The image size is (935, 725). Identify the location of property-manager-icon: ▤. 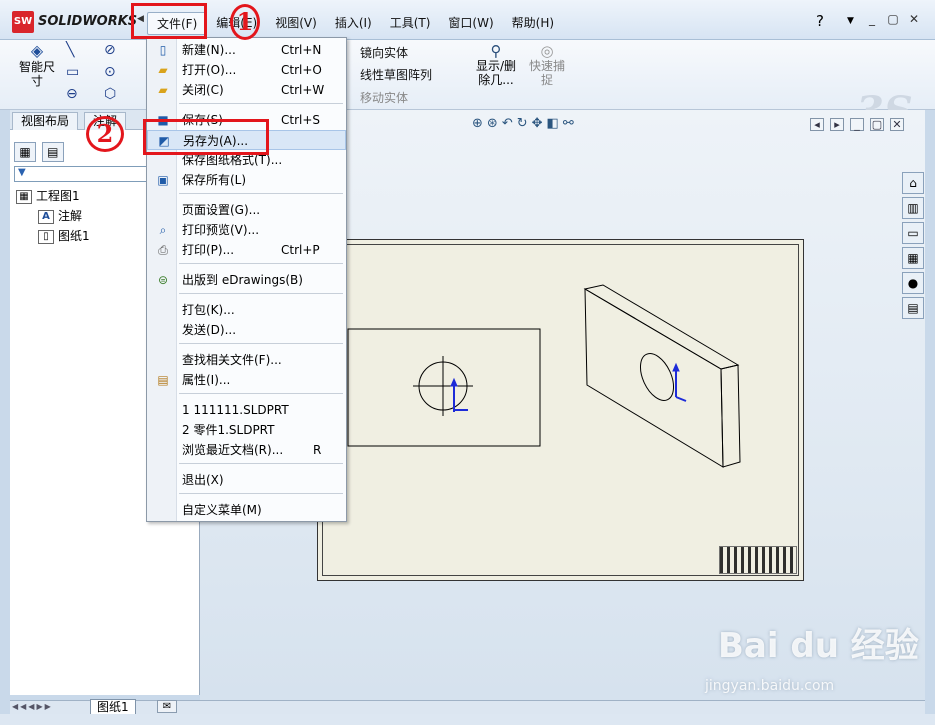
(52, 152).